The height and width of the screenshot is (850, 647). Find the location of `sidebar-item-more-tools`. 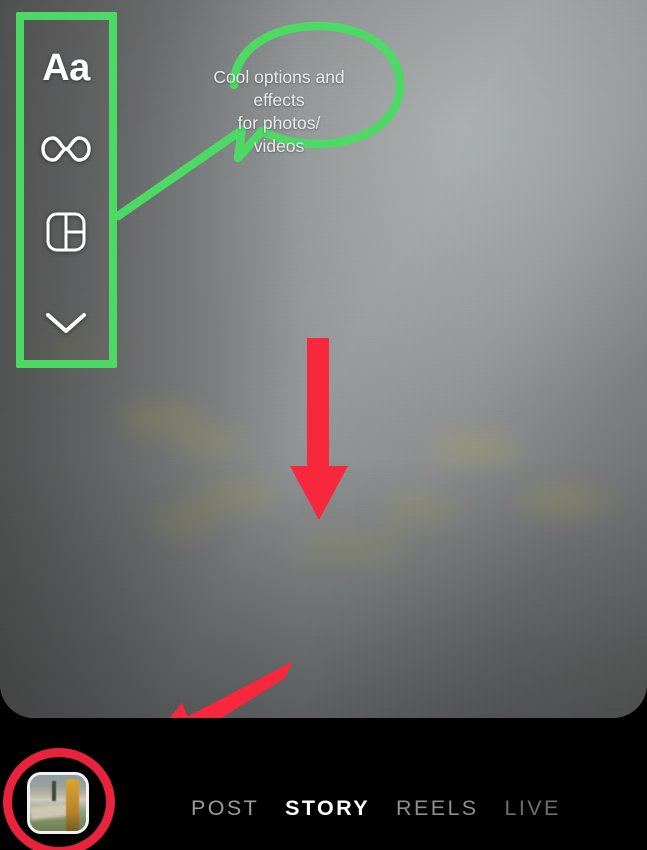

sidebar-item-more-tools is located at coordinates (66, 323).